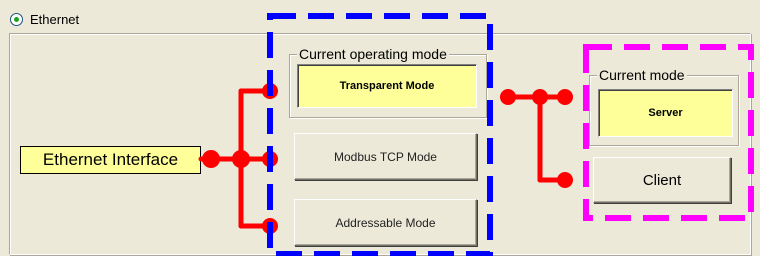  What do you see at coordinates (565, 97) in the screenshot?
I see `dot-current-mode` at bounding box center [565, 97].